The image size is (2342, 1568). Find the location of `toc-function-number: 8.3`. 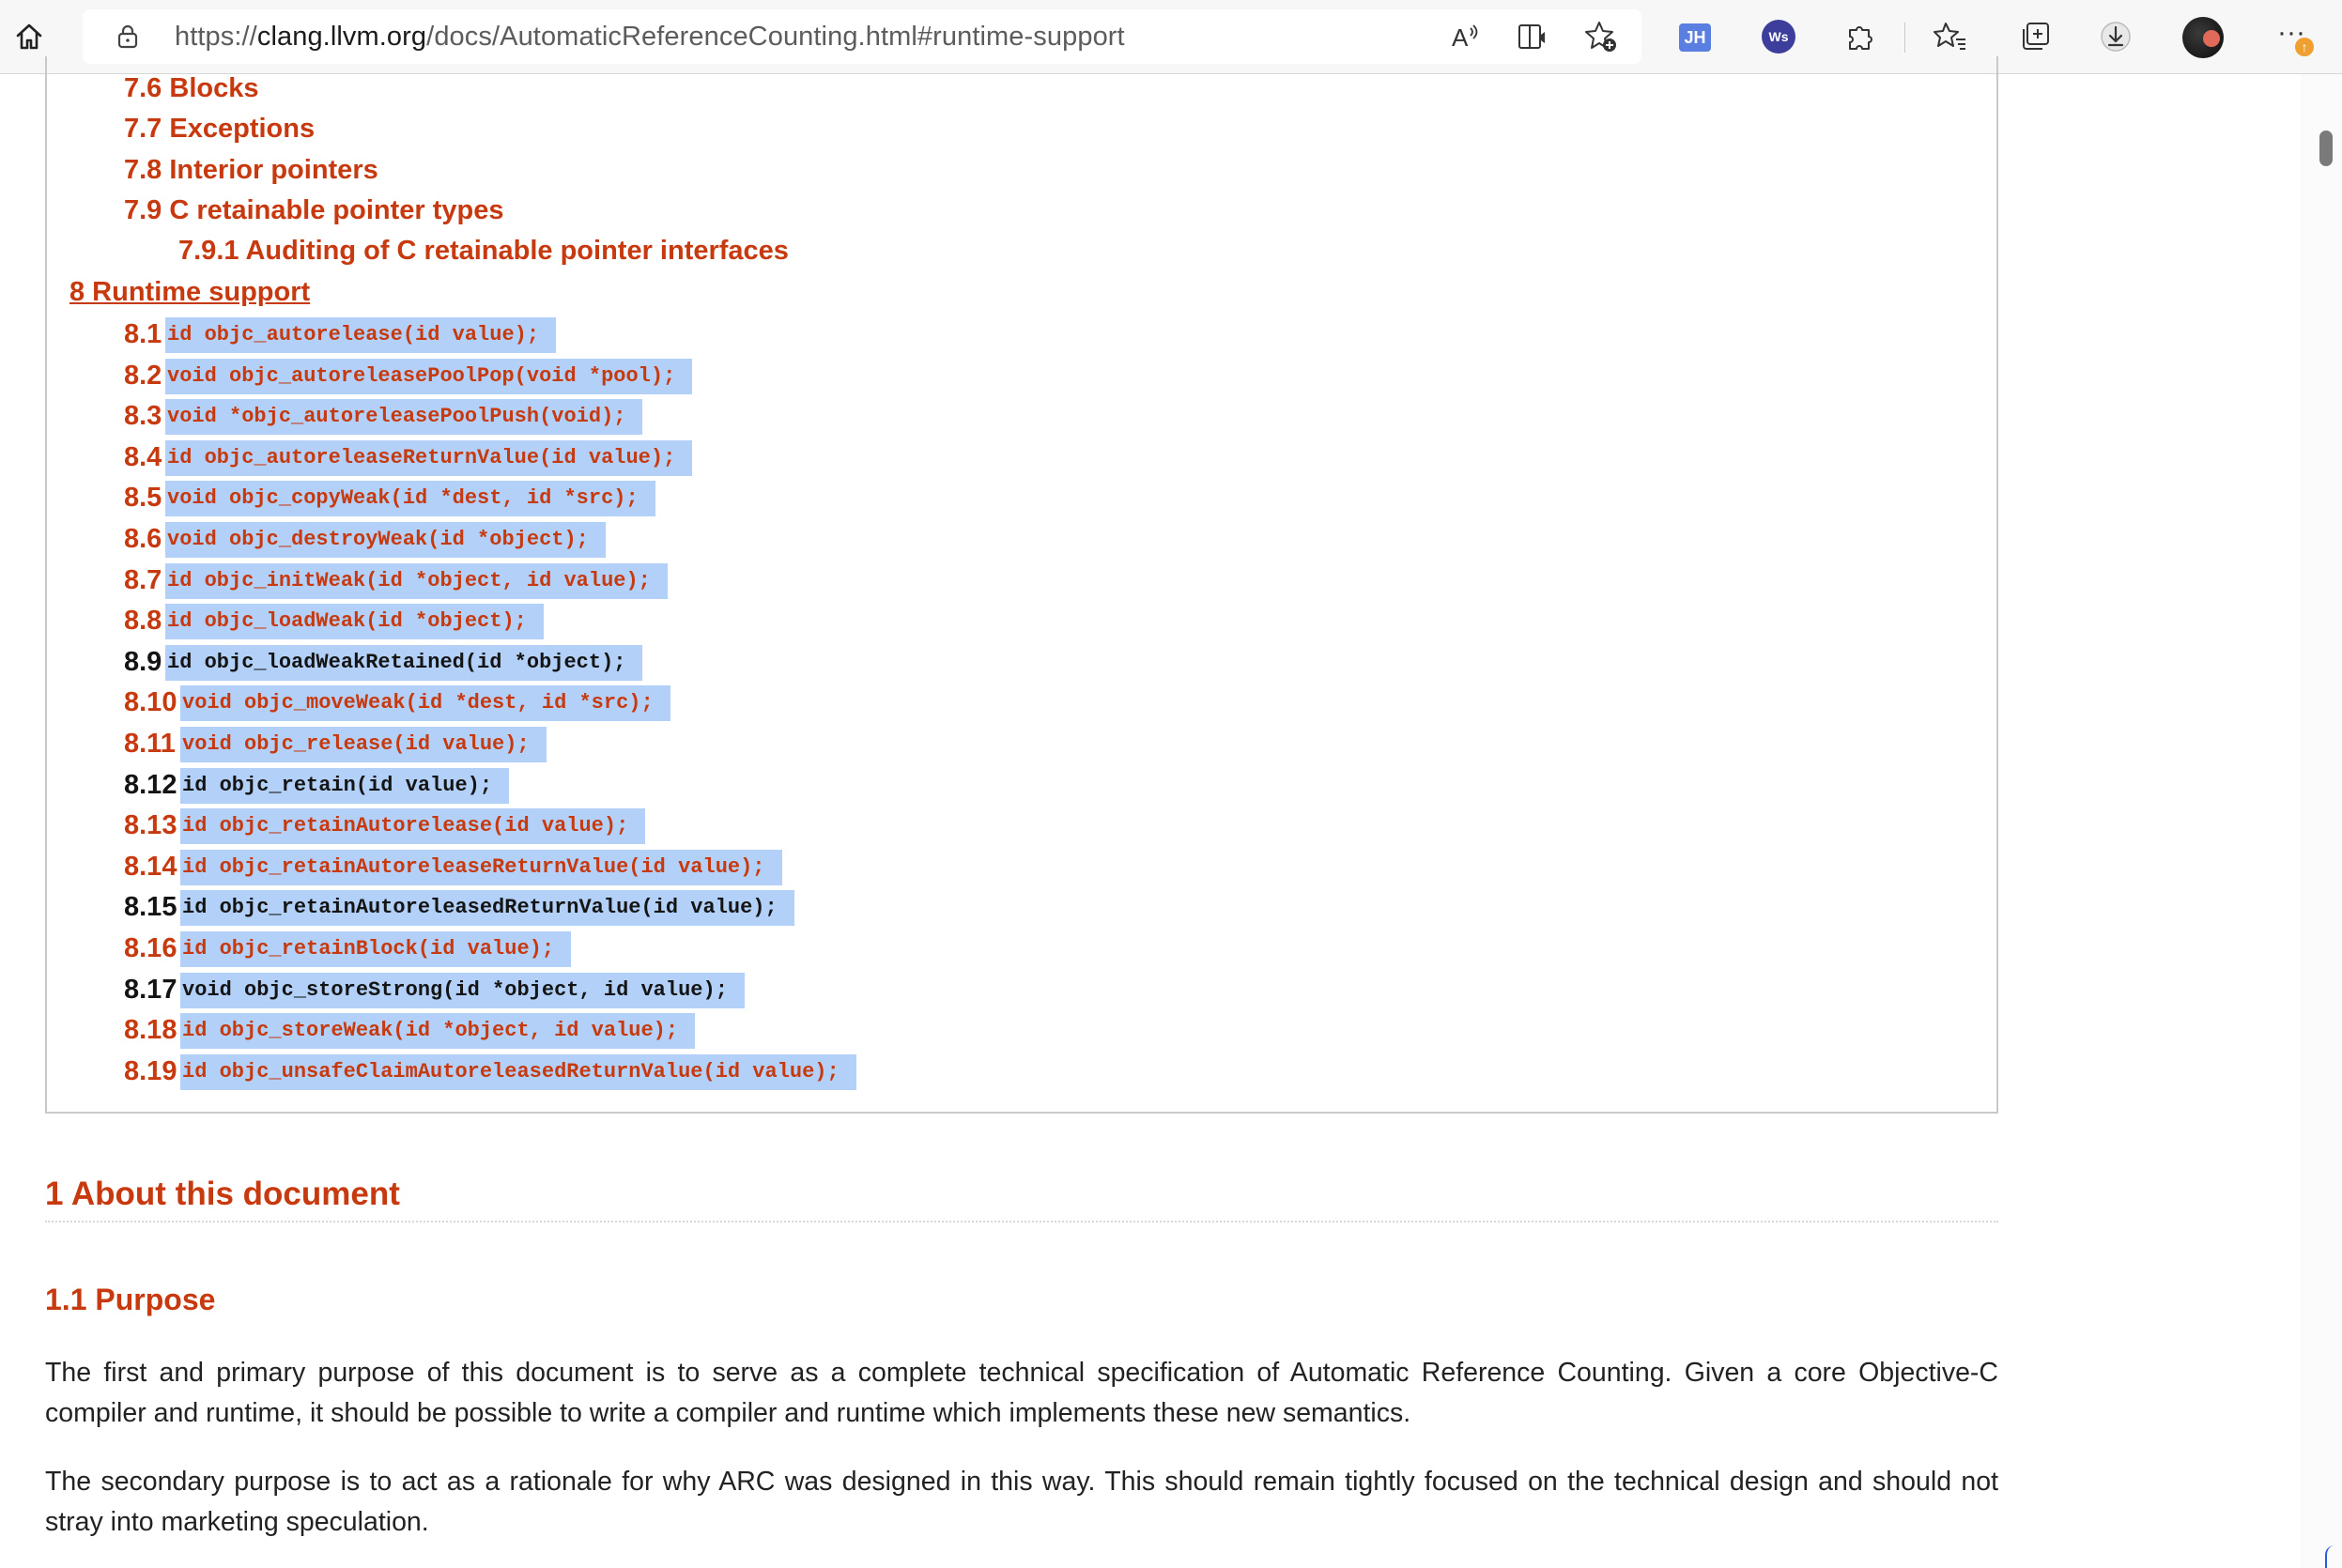

toc-function-number: 8.3 is located at coordinates (143, 417).